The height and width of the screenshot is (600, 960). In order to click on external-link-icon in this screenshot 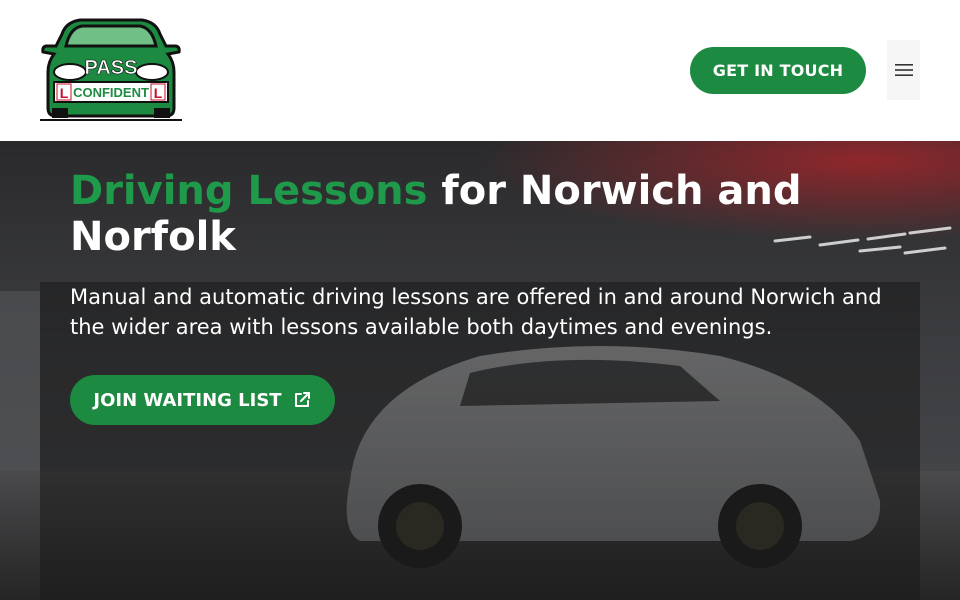, I will do `click(302, 400)`.